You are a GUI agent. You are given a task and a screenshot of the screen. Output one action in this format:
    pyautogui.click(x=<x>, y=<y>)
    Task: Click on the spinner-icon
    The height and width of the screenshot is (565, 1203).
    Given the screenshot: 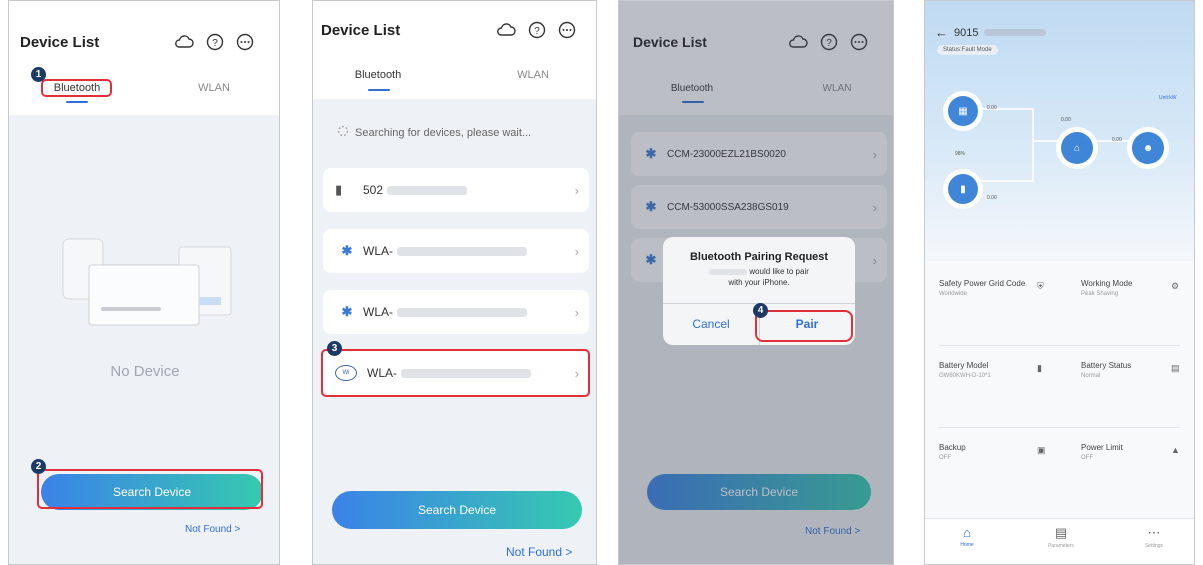 What is the action you would take?
    pyautogui.click(x=343, y=132)
    